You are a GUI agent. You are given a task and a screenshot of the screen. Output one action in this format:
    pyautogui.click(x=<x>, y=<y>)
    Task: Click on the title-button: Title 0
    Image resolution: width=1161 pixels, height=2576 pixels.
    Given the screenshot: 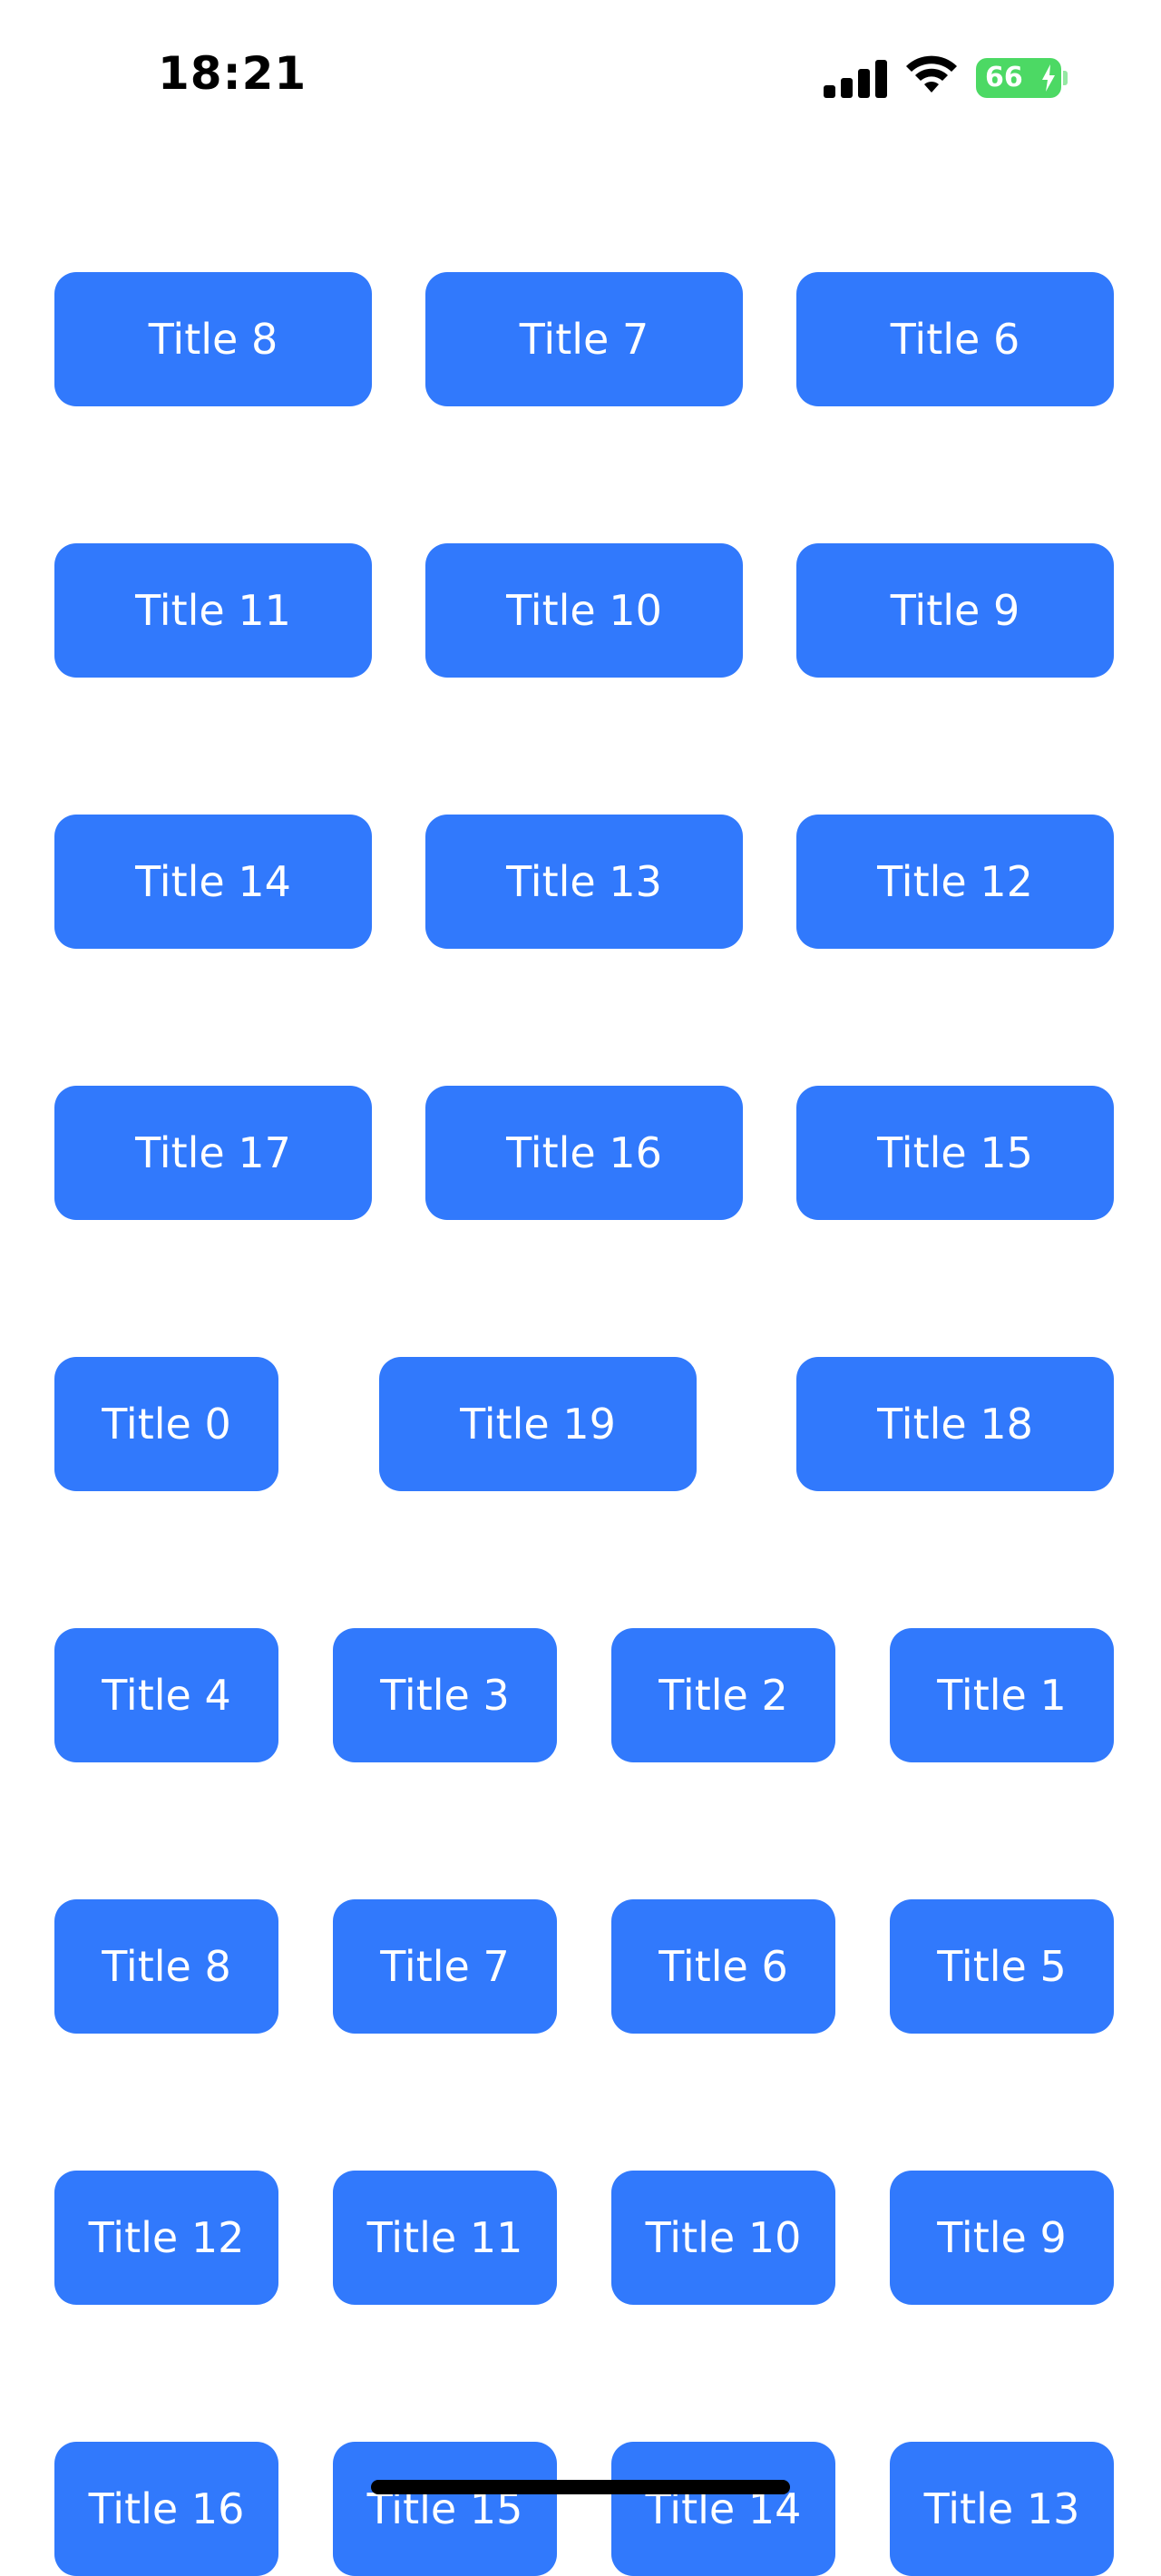 What is the action you would take?
    pyautogui.click(x=166, y=1424)
    